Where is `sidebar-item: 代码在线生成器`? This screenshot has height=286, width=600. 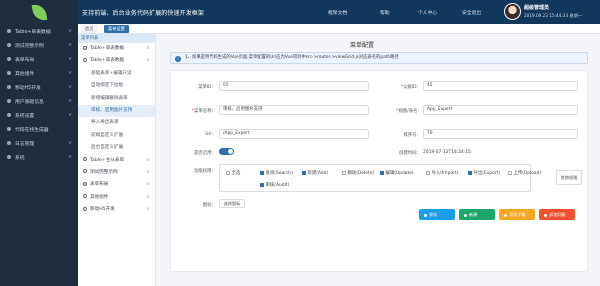 sidebar-item: 代码在线生成器 is located at coordinates (39, 129).